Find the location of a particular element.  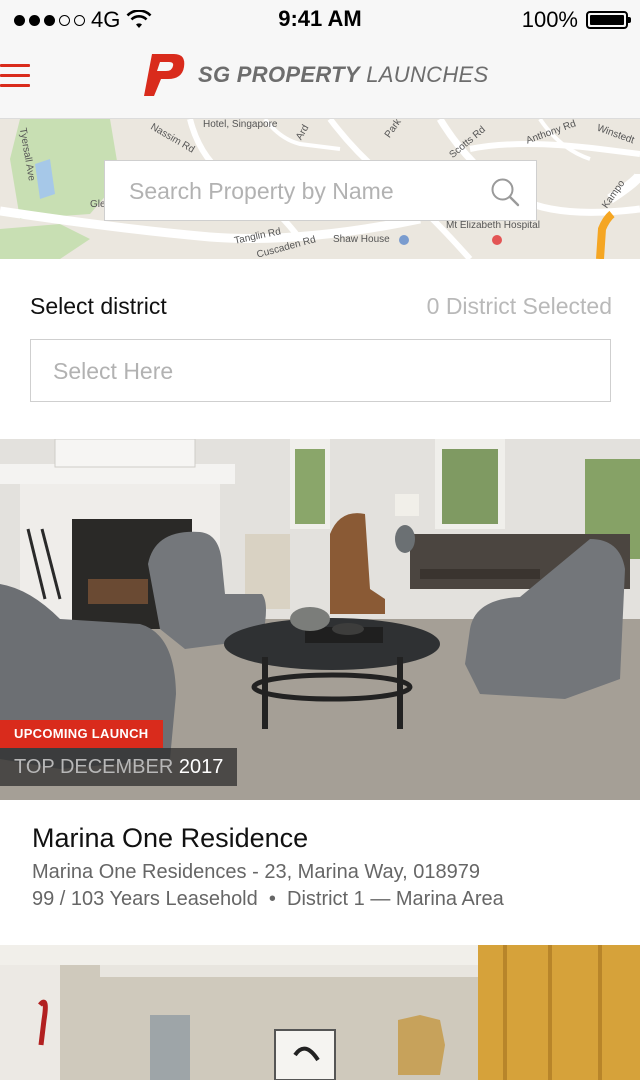

search-icon is located at coordinates (505, 192).